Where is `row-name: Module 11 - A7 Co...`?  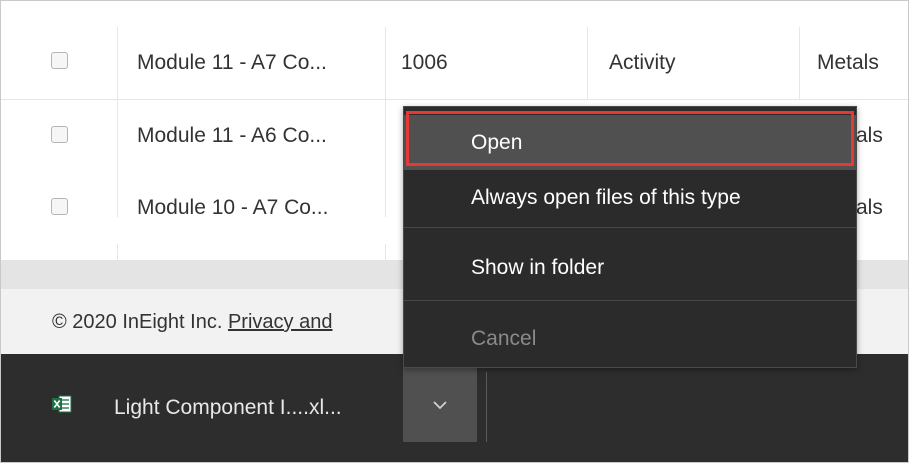
row-name: Module 11 - A7 Co... is located at coordinates (251, 63).